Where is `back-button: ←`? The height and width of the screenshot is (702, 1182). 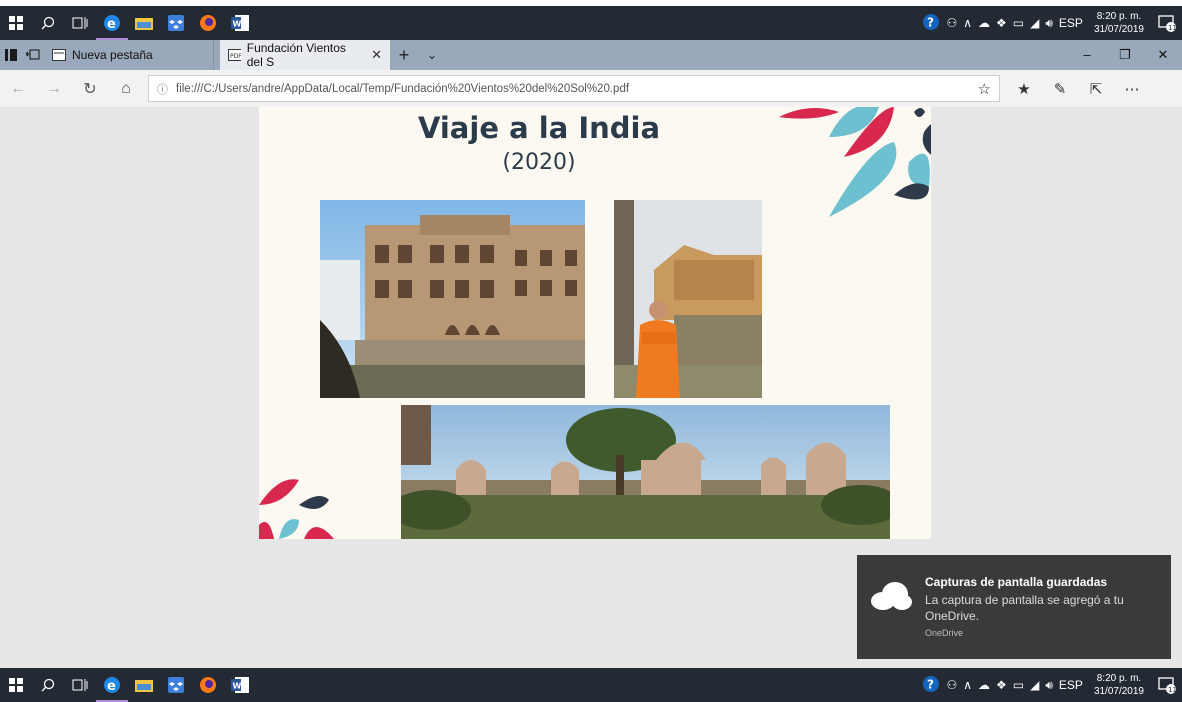 back-button: ← is located at coordinates (18, 89).